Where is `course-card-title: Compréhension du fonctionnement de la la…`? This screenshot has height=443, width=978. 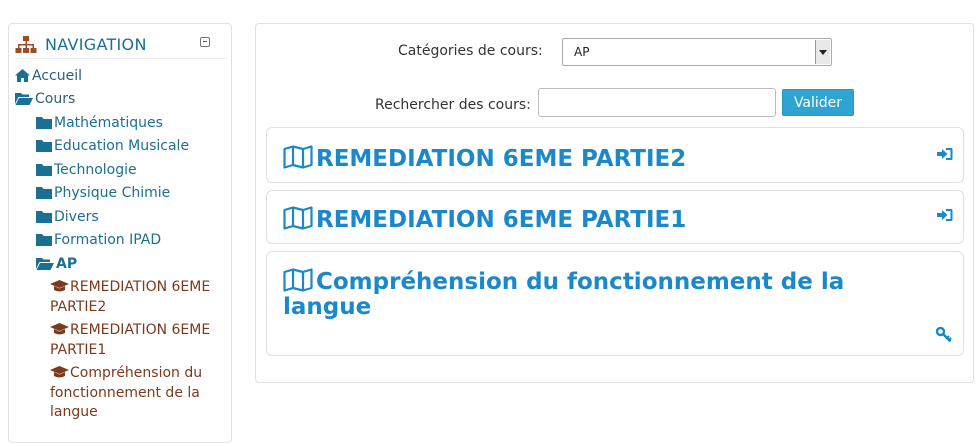
course-card-title: Compréhension du fonctionnement de la la… is located at coordinates (603, 294).